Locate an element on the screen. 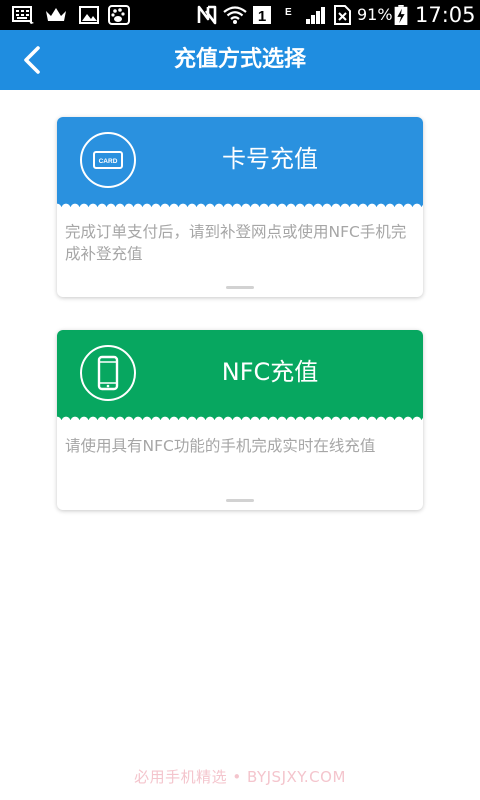 Image resolution: width=480 pixels, height=800 pixels. battery-charging-icon is located at coordinates (401, 15).